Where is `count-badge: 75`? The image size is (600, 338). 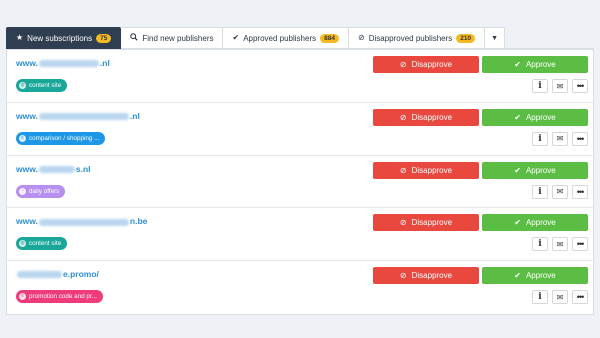
count-badge: 75 is located at coordinates (104, 38).